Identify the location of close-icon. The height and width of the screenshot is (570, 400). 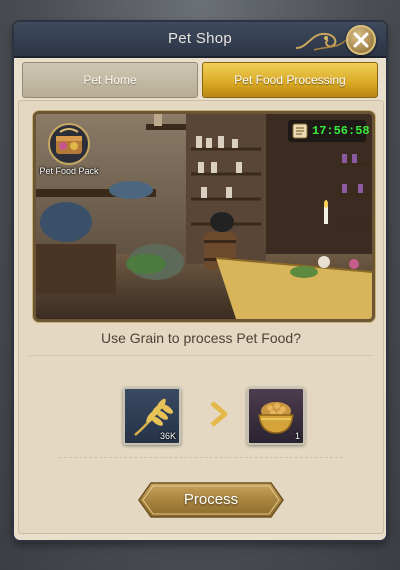
(361, 40).